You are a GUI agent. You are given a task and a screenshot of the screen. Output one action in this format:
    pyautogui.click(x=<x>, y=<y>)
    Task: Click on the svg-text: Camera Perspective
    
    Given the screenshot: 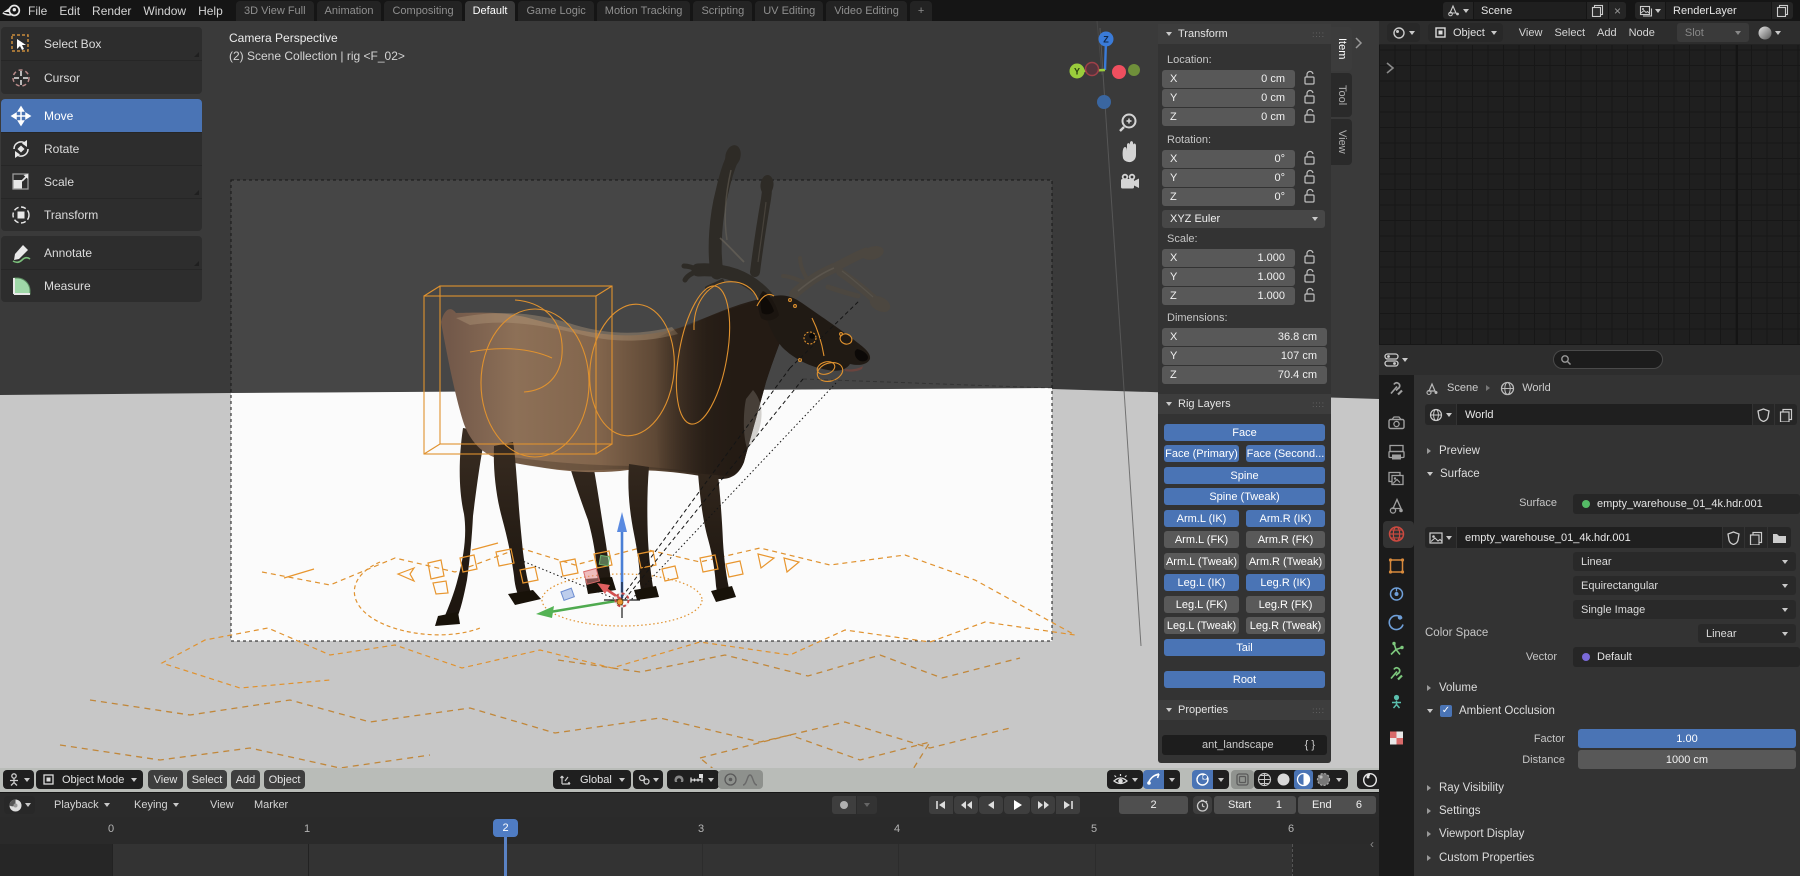 What is the action you would take?
    pyautogui.click(x=283, y=38)
    